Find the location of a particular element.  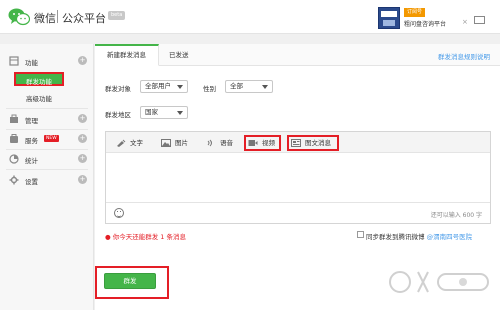

sidebar-item-mass-send: 群发功能 is located at coordinates (39, 79).